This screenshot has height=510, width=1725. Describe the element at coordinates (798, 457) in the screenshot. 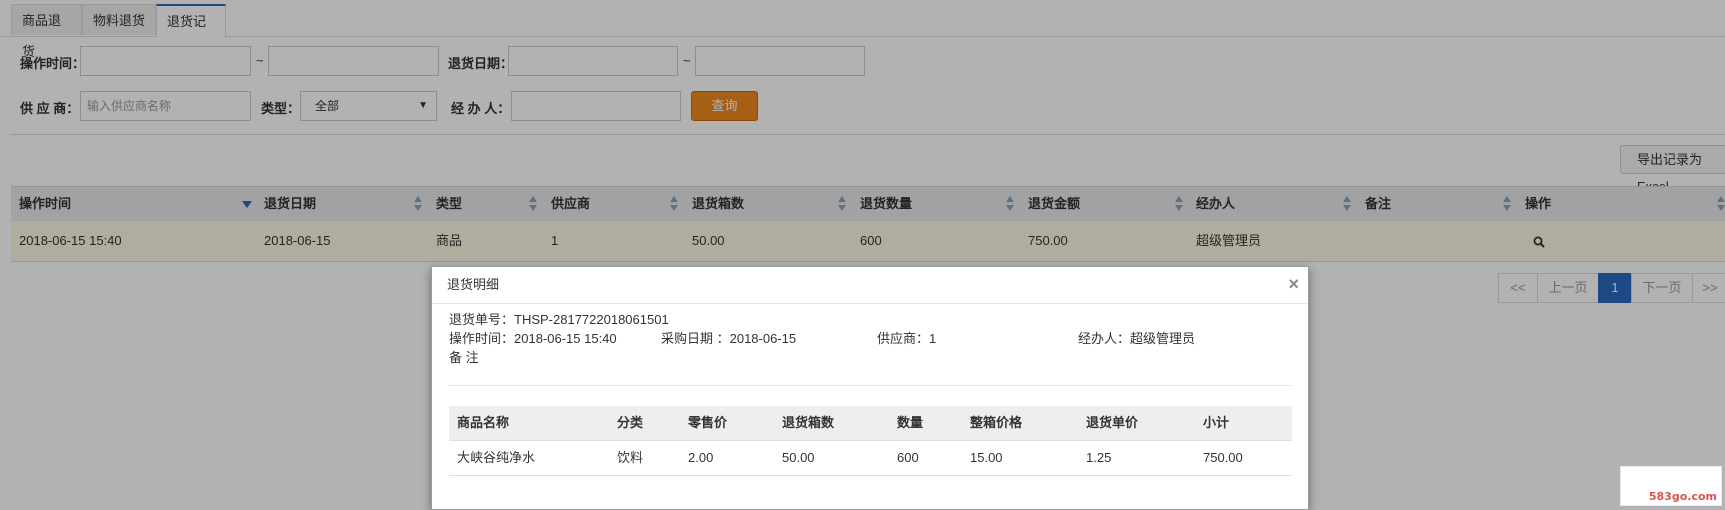

I see `detail-cell-box-count: 50.00` at that location.